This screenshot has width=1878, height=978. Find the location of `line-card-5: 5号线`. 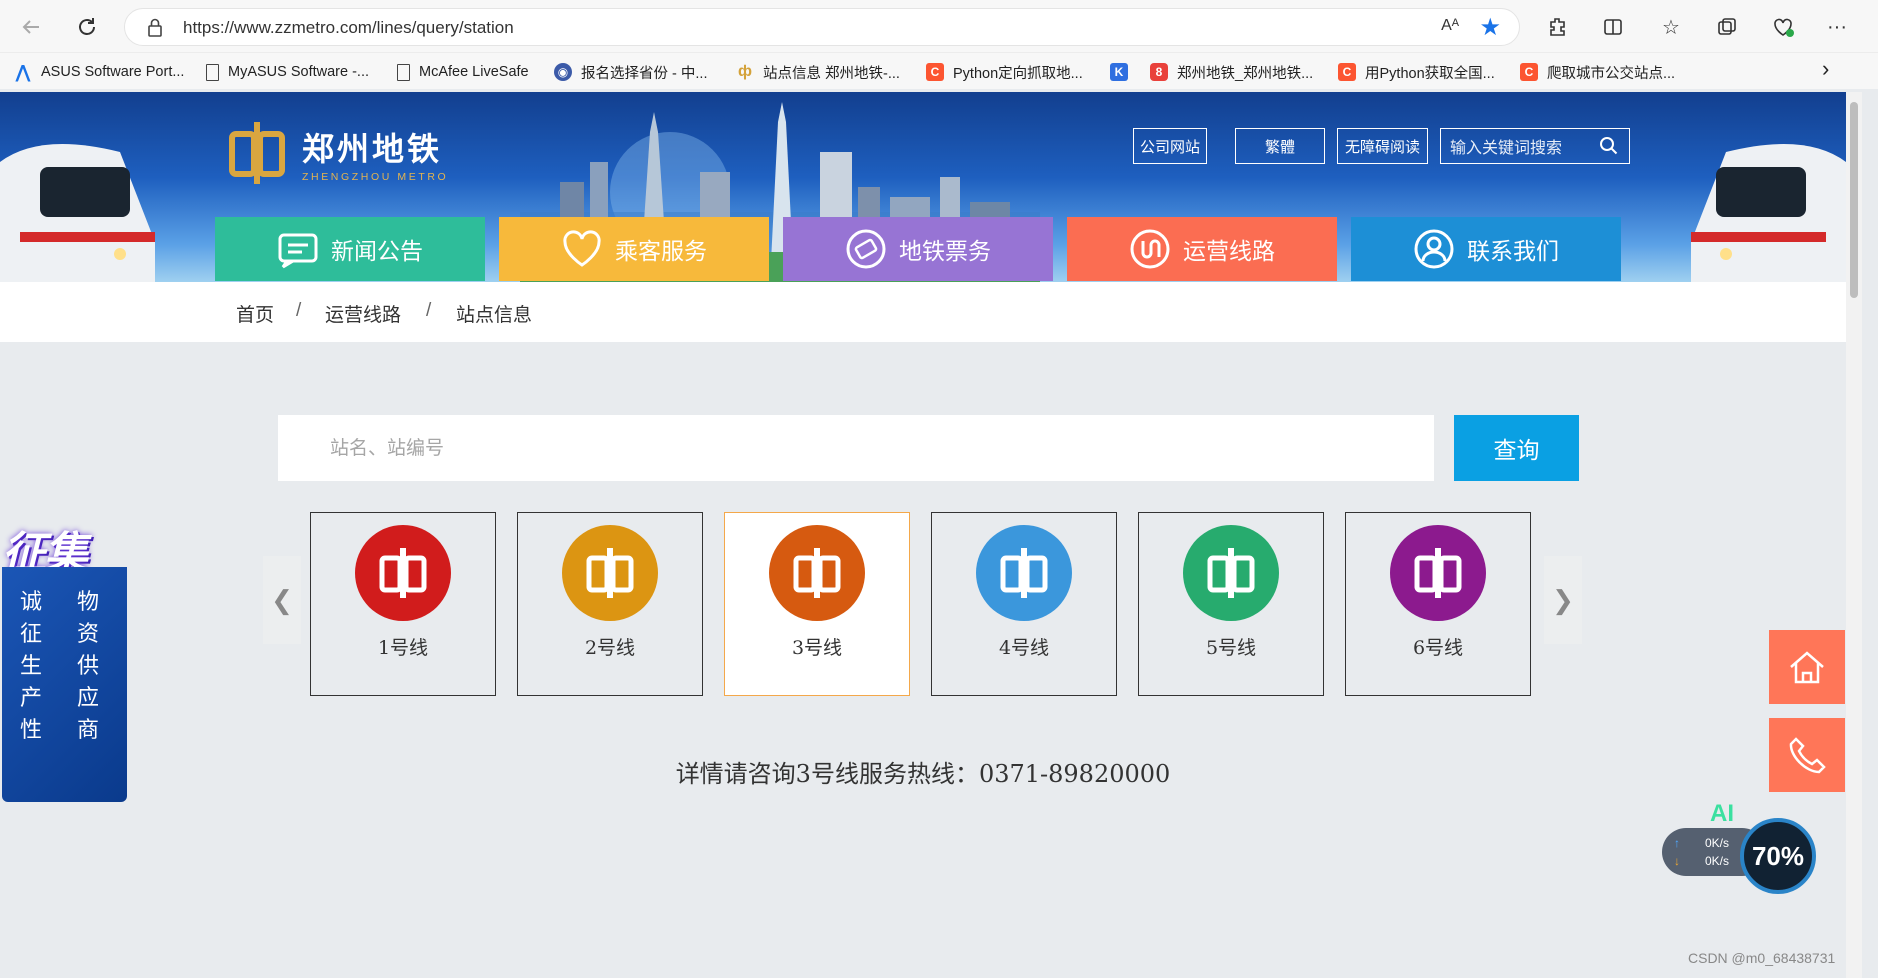

line-card-5: 5号线 is located at coordinates (1231, 604).